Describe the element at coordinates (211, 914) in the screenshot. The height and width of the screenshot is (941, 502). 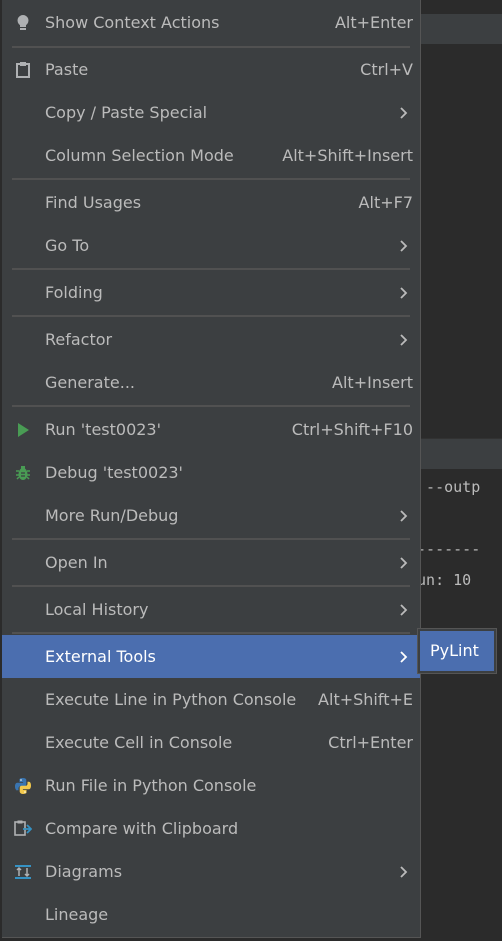
I see `menu-item-lineage: Lineage` at that location.